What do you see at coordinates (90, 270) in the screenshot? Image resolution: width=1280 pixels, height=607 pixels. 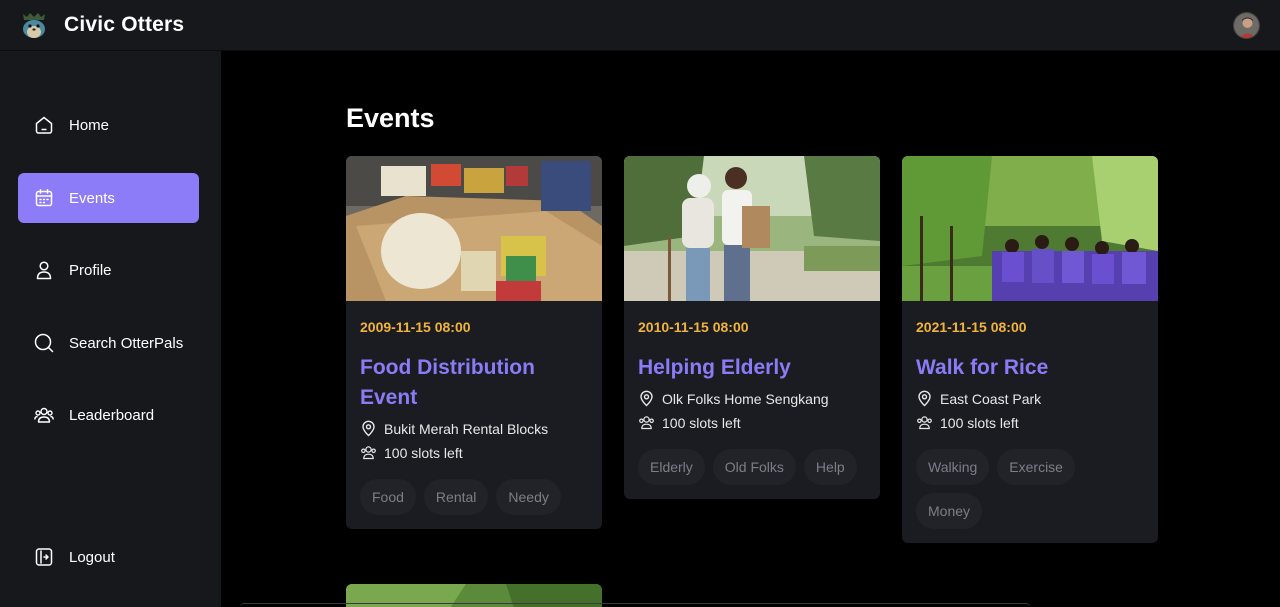 I see `sidebar-item-label: Profile` at bounding box center [90, 270].